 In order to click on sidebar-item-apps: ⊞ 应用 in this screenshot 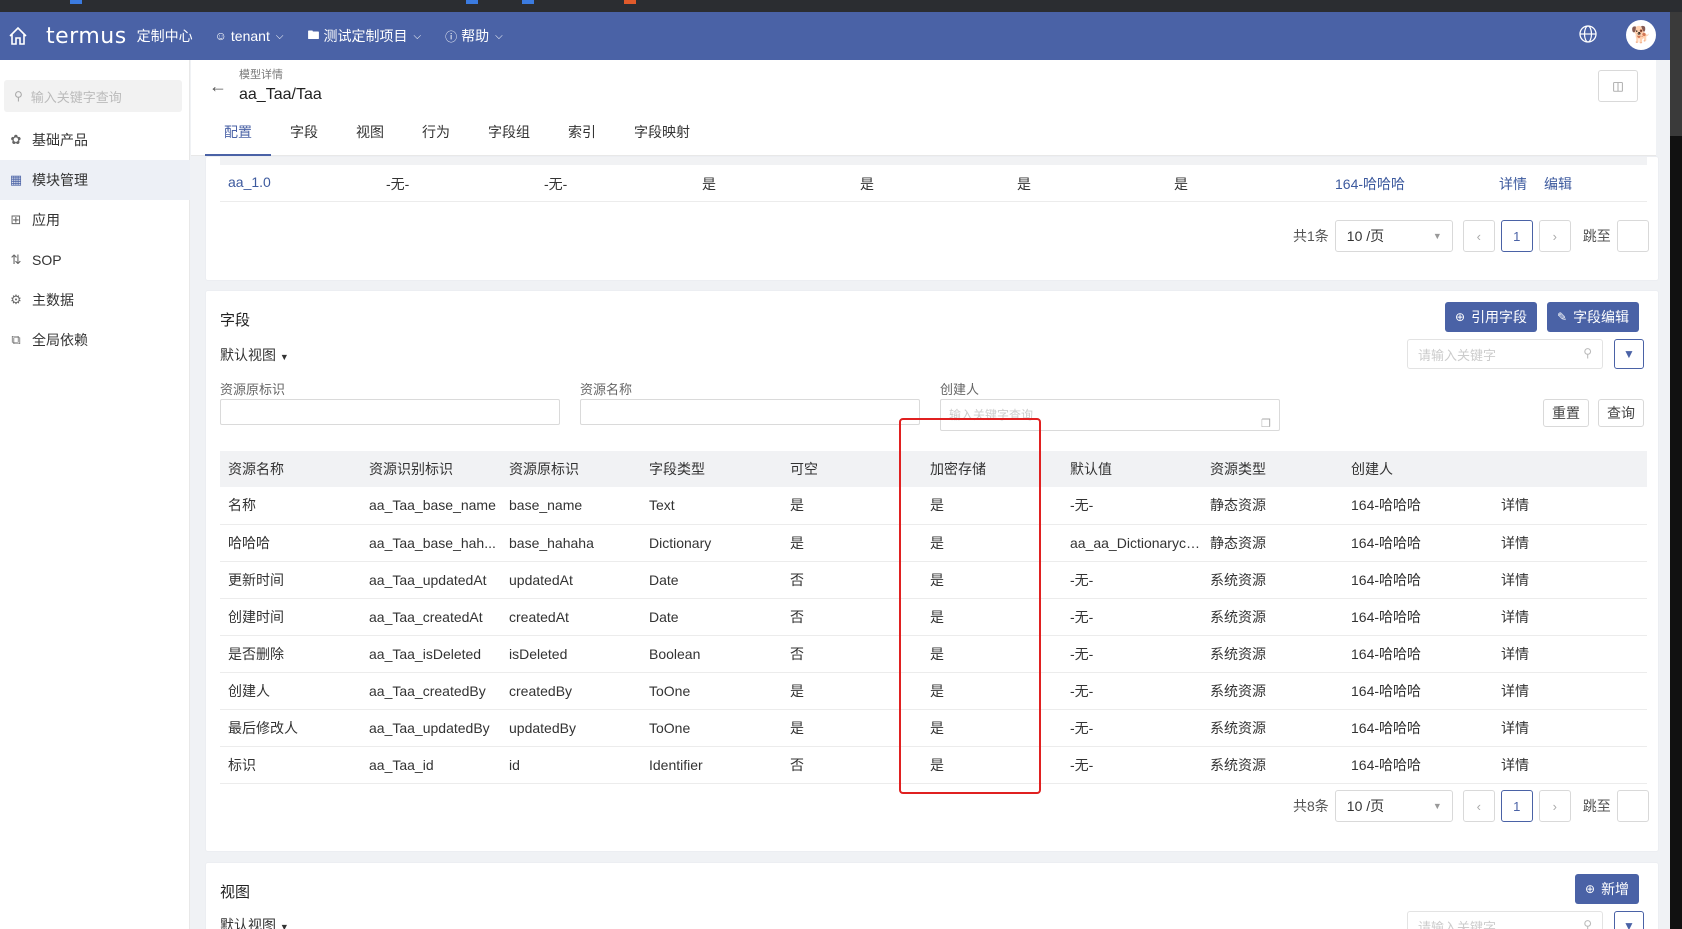, I will do `click(95, 220)`.